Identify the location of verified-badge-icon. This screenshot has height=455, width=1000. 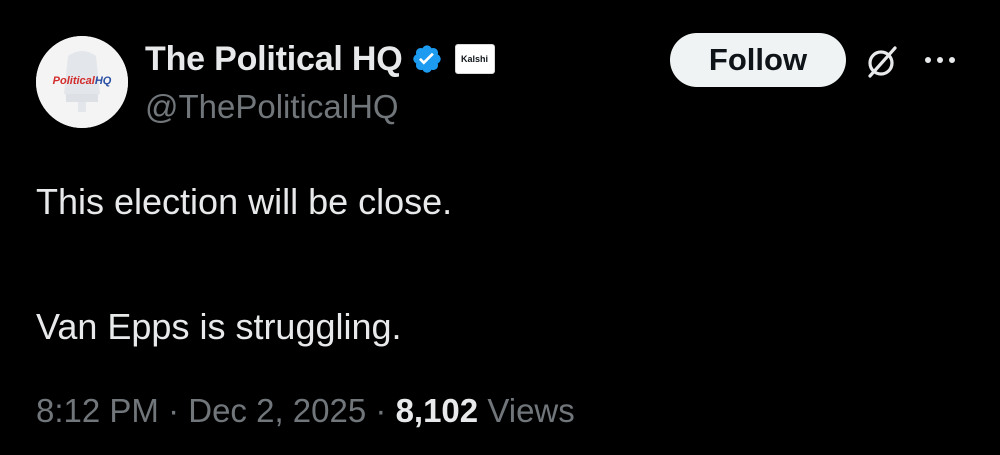
(427, 59).